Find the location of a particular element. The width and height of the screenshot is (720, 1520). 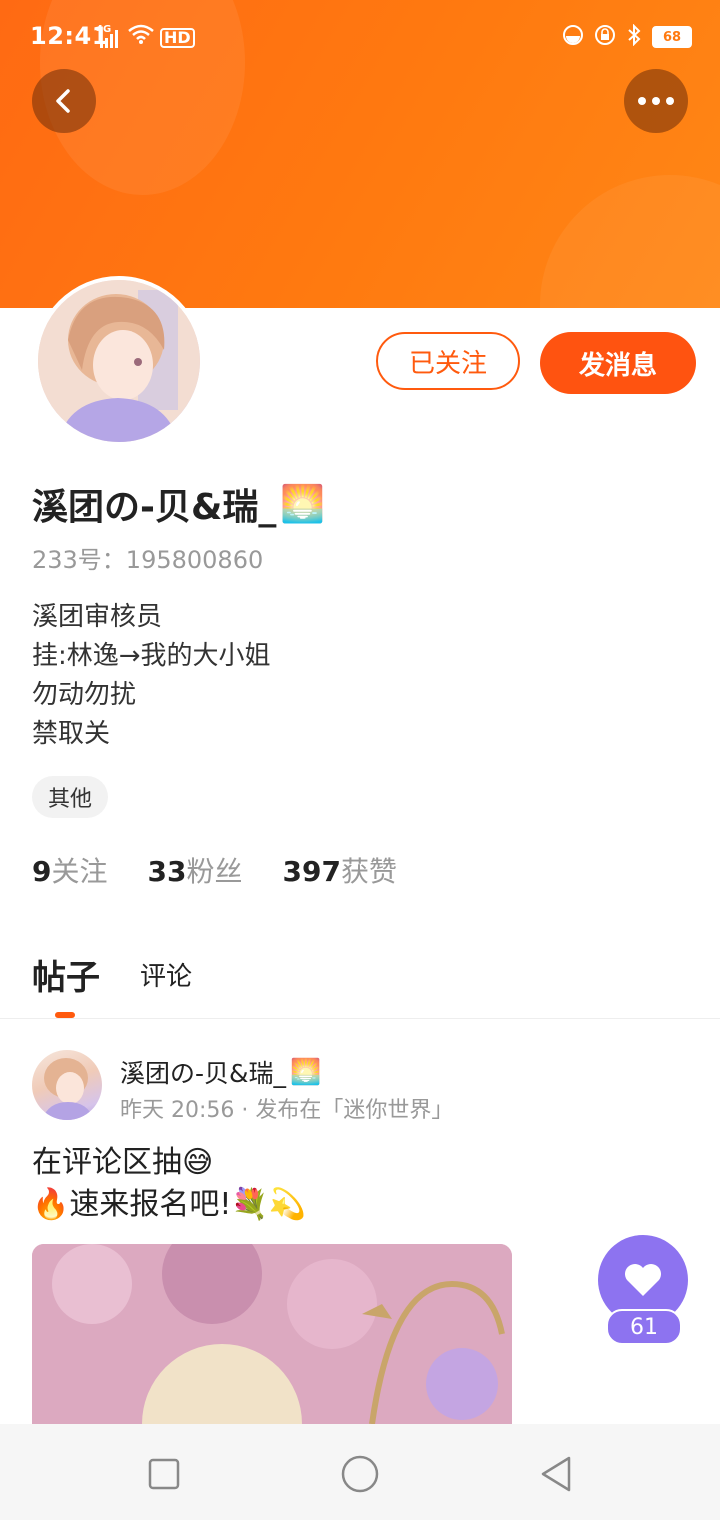

profile-tabs: 帖子 评论 is located at coordinates (360, 980).